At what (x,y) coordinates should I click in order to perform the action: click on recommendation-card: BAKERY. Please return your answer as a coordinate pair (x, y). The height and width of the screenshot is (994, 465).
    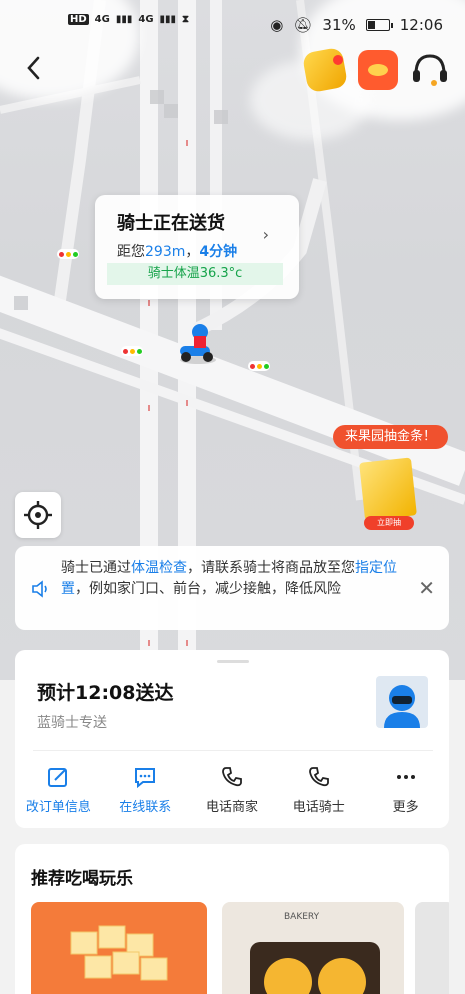
    Looking at the image, I should click on (313, 948).